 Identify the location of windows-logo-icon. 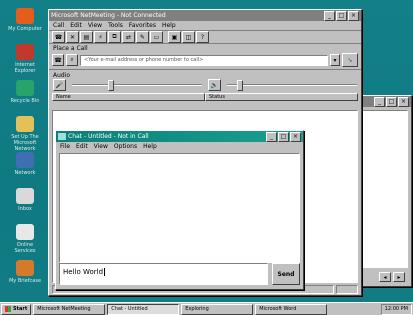
(8, 309).